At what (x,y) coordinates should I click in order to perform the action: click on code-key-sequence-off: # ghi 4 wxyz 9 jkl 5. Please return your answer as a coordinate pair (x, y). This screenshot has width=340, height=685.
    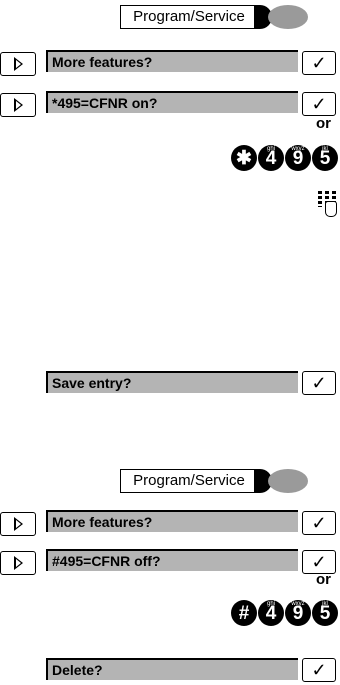
    Looking at the image, I should click on (284, 613).